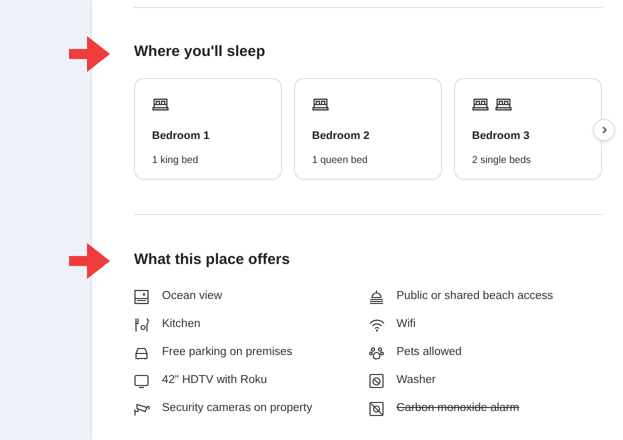 This screenshot has width=623, height=440. What do you see at coordinates (406, 324) in the screenshot?
I see `amenity-label: Wifi` at bounding box center [406, 324].